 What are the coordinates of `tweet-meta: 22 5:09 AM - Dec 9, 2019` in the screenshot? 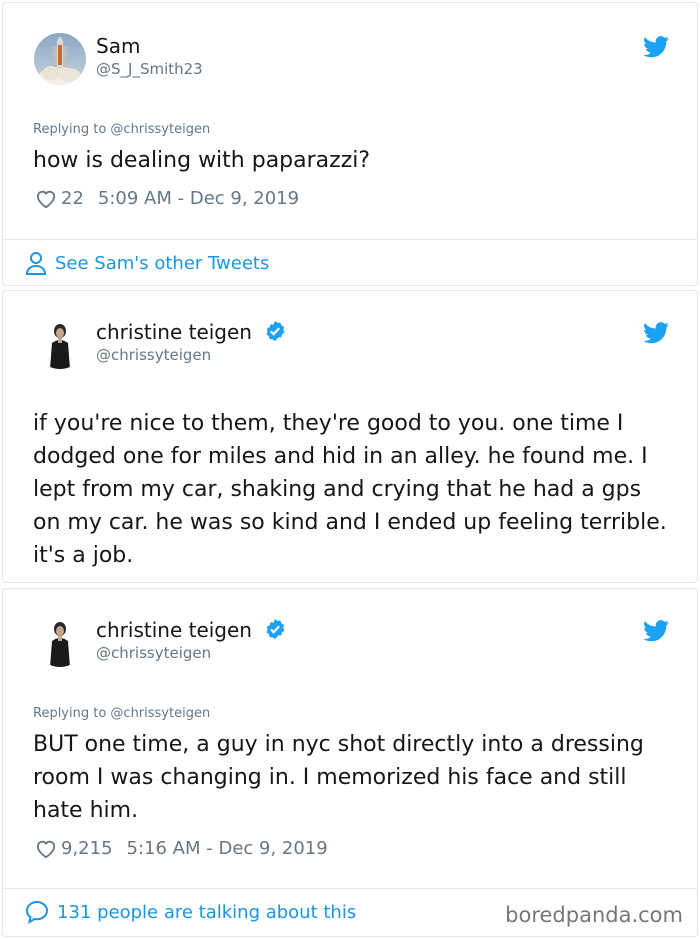 It's located at (167, 198).